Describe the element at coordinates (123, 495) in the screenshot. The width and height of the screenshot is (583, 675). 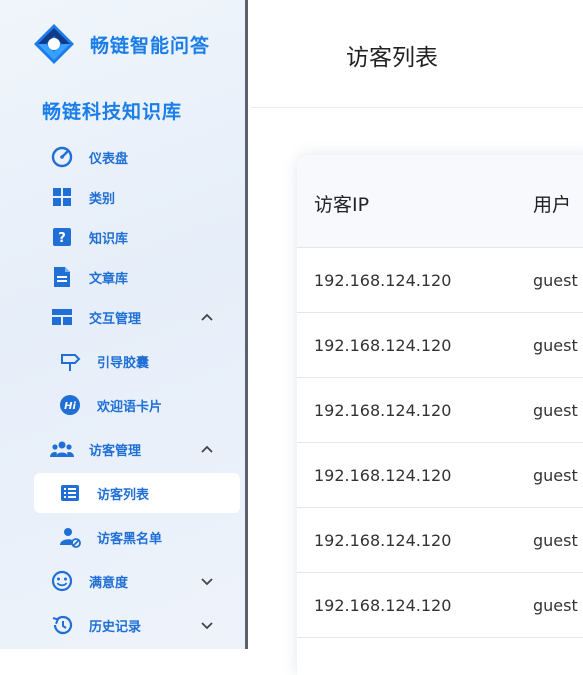
I see `sidebar-item-label: 访客列表` at that location.